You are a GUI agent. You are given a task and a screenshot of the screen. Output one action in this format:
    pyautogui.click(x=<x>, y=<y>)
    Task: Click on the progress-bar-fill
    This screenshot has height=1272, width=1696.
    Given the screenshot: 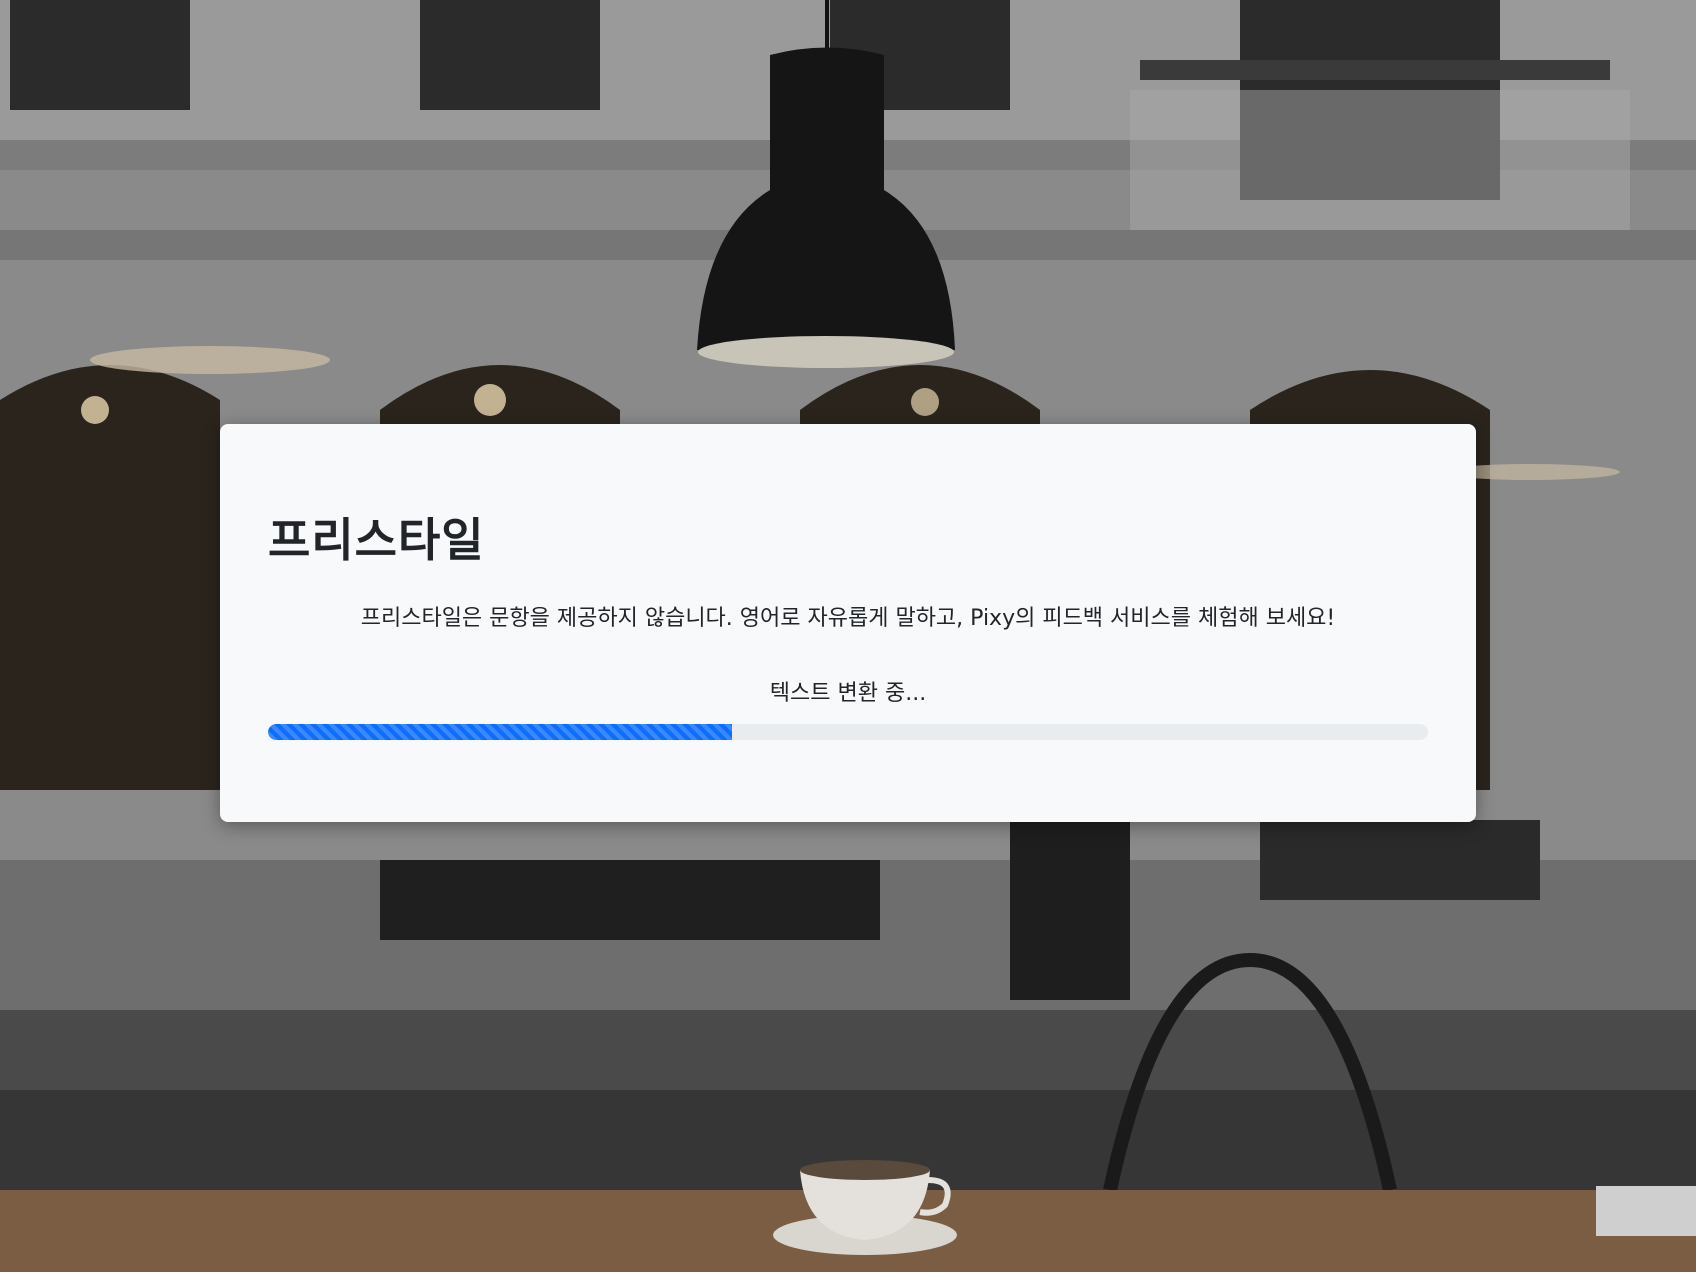 What is the action you would take?
    pyautogui.click(x=500, y=732)
    